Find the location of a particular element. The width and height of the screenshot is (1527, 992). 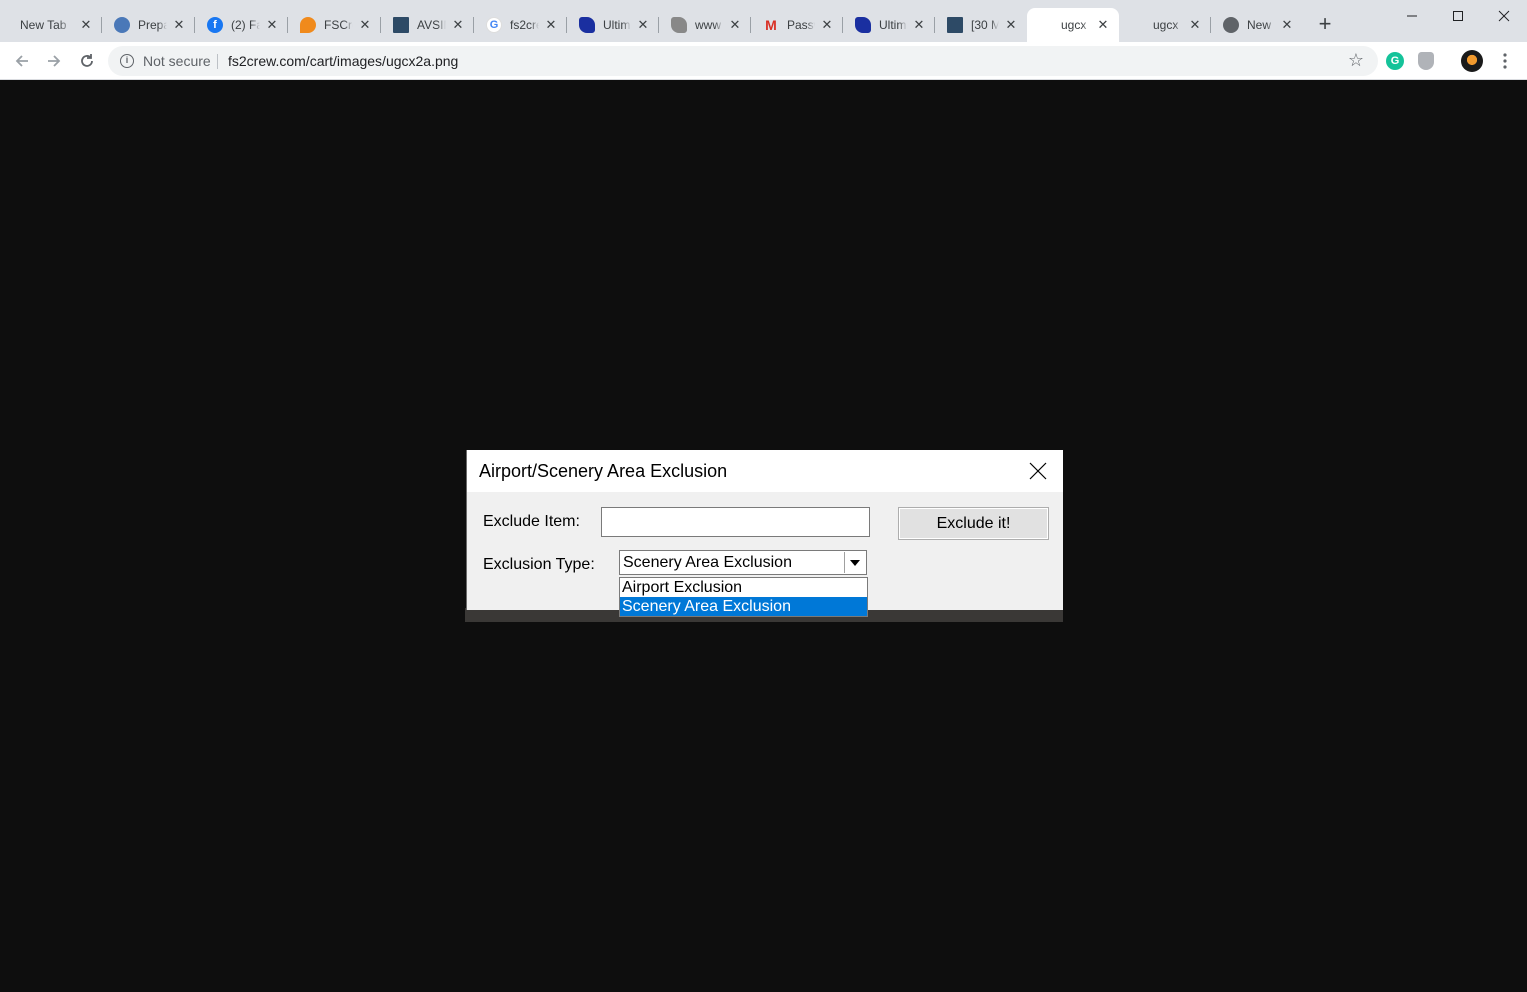

tab-label: (2) Facebook is located at coordinates (245, 25).